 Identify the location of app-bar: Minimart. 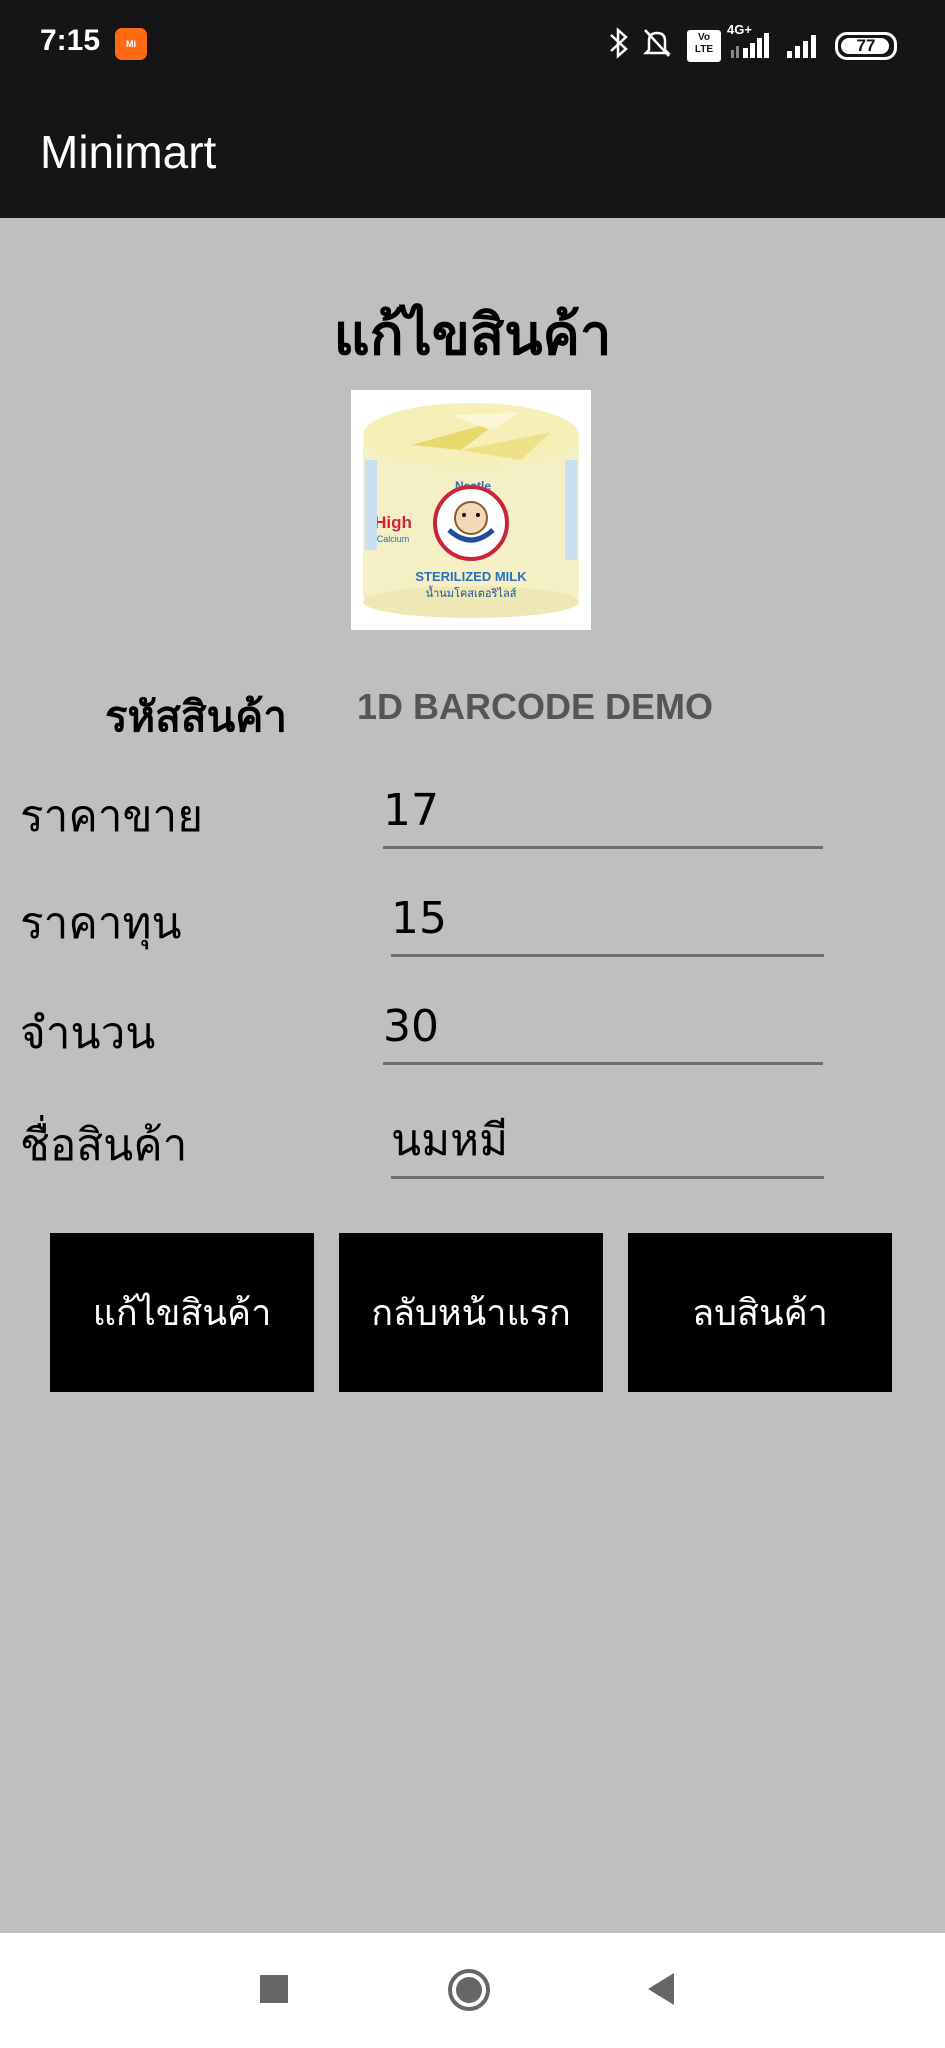
(472, 153).